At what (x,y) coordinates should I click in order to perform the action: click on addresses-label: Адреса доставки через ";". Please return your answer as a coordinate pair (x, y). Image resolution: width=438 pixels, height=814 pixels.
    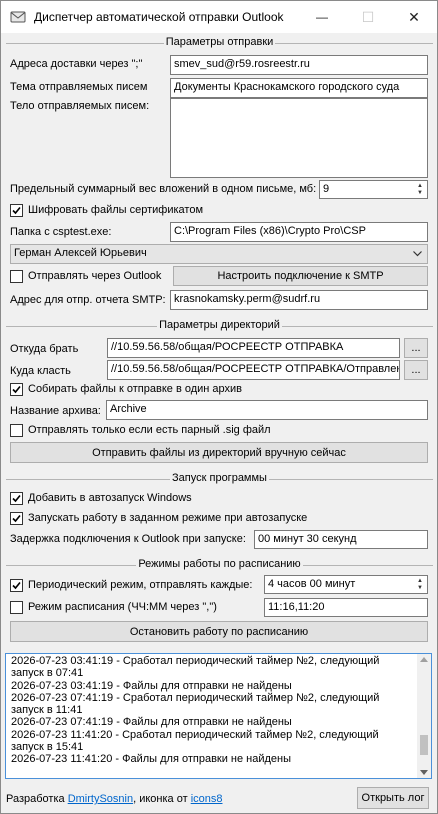
    Looking at the image, I should click on (76, 64).